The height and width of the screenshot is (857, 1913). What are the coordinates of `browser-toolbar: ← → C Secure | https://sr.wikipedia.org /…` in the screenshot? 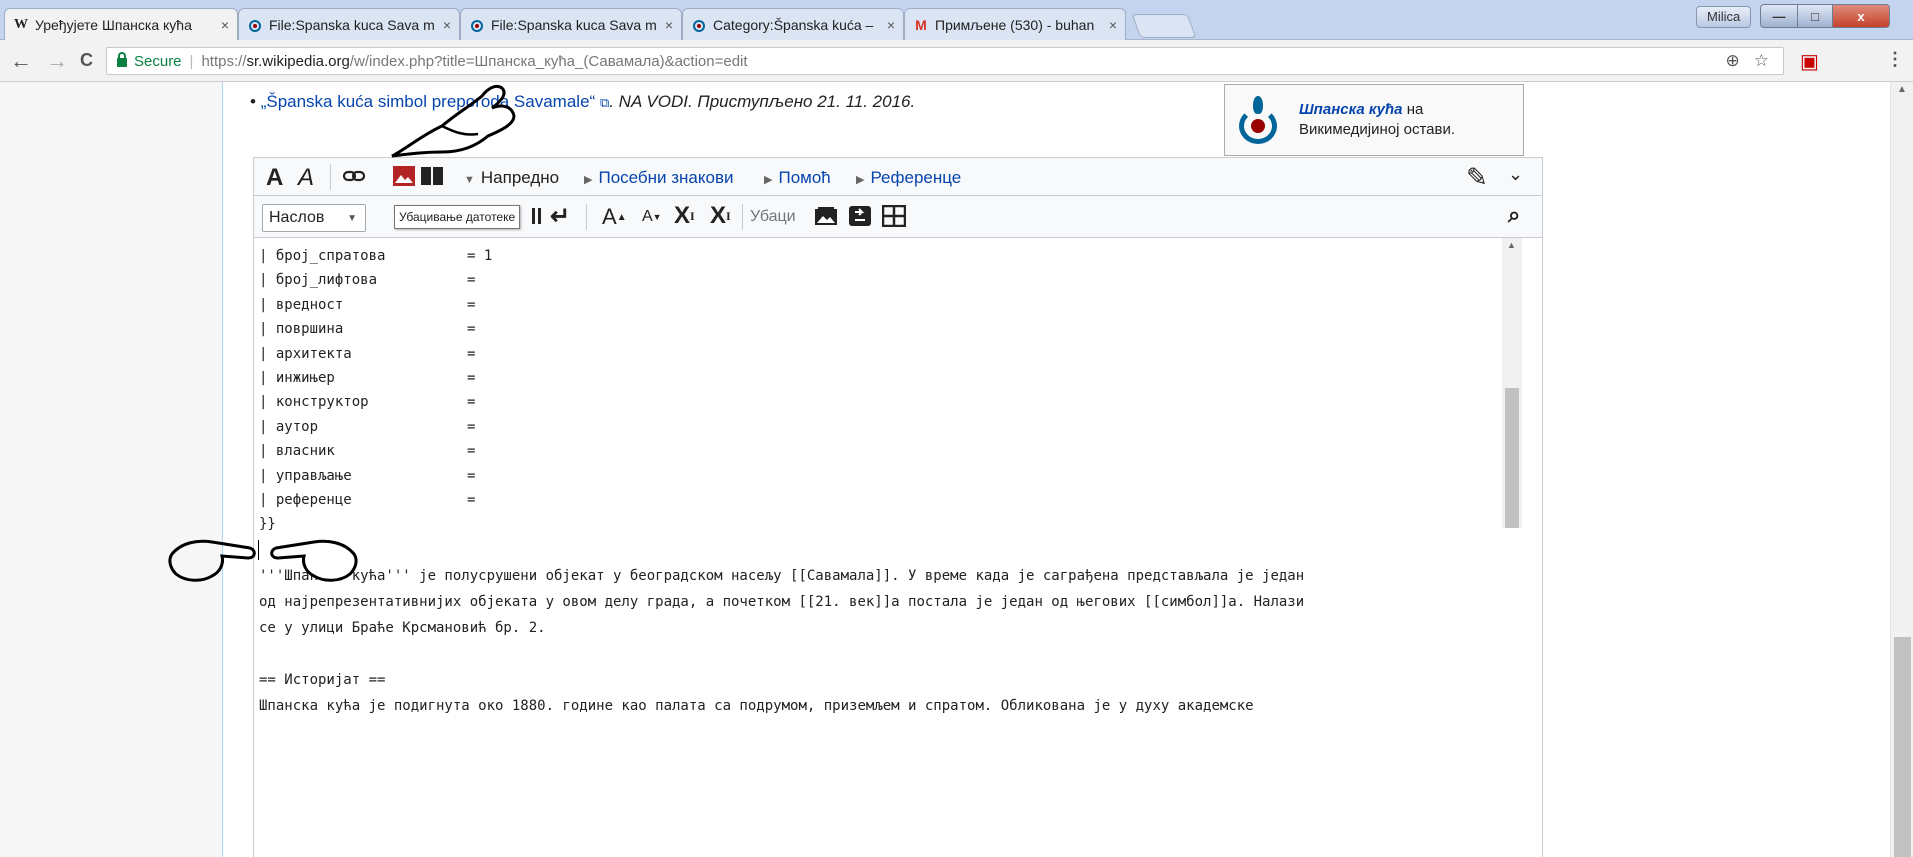 It's located at (956, 61).